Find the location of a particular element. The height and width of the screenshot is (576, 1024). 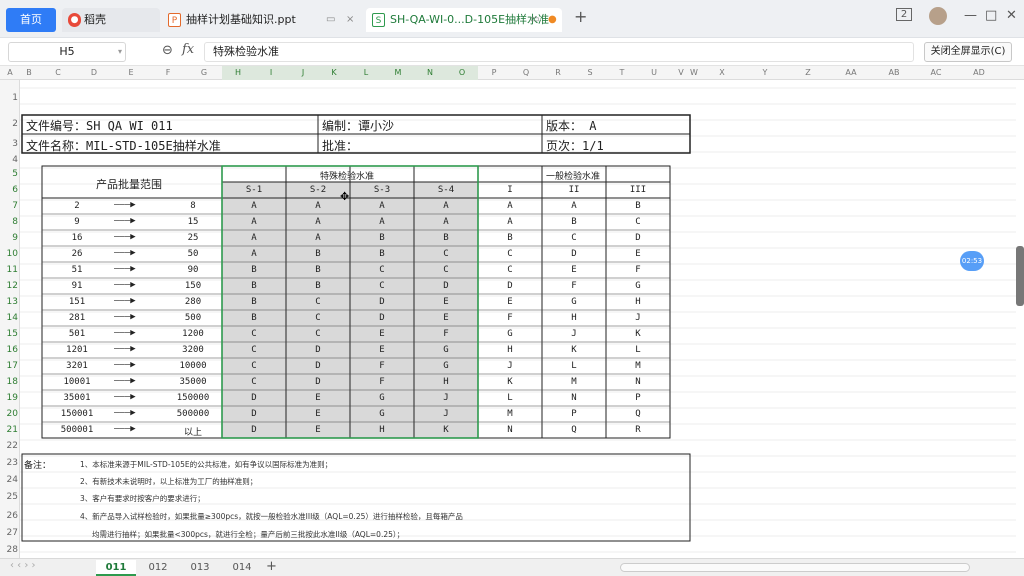

chevron-down-icon: ▾ is located at coordinates (120, 52).